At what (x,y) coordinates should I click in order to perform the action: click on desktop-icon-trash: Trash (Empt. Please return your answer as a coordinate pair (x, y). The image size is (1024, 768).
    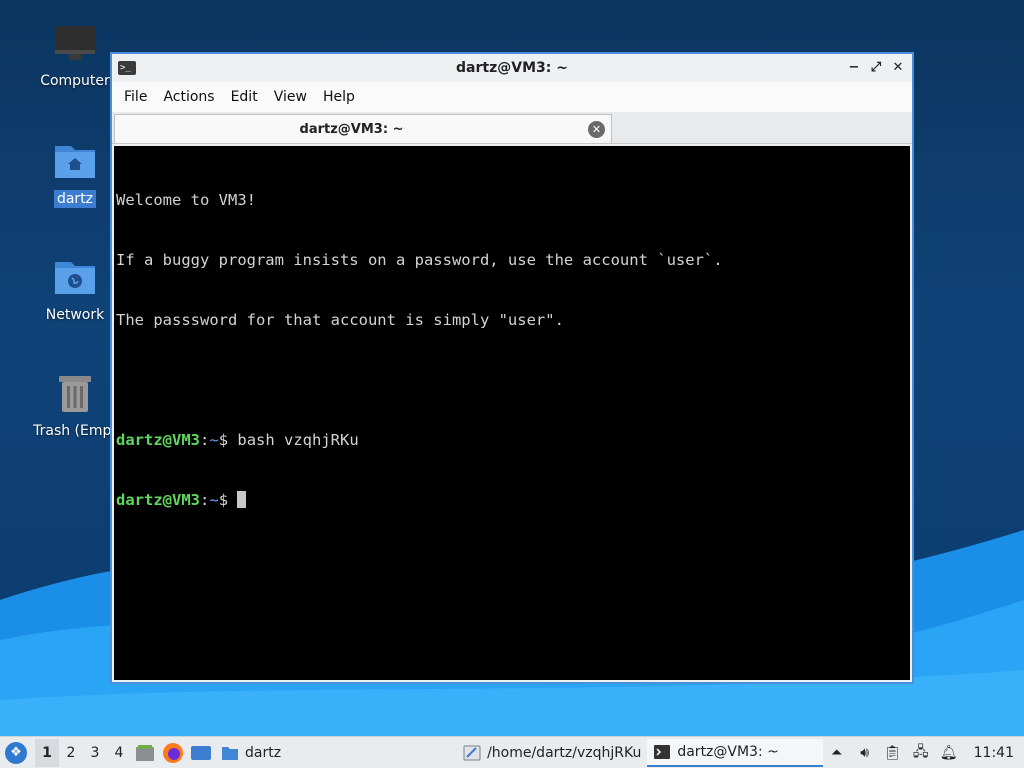
    Looking at the image, I should click on (75, 405).